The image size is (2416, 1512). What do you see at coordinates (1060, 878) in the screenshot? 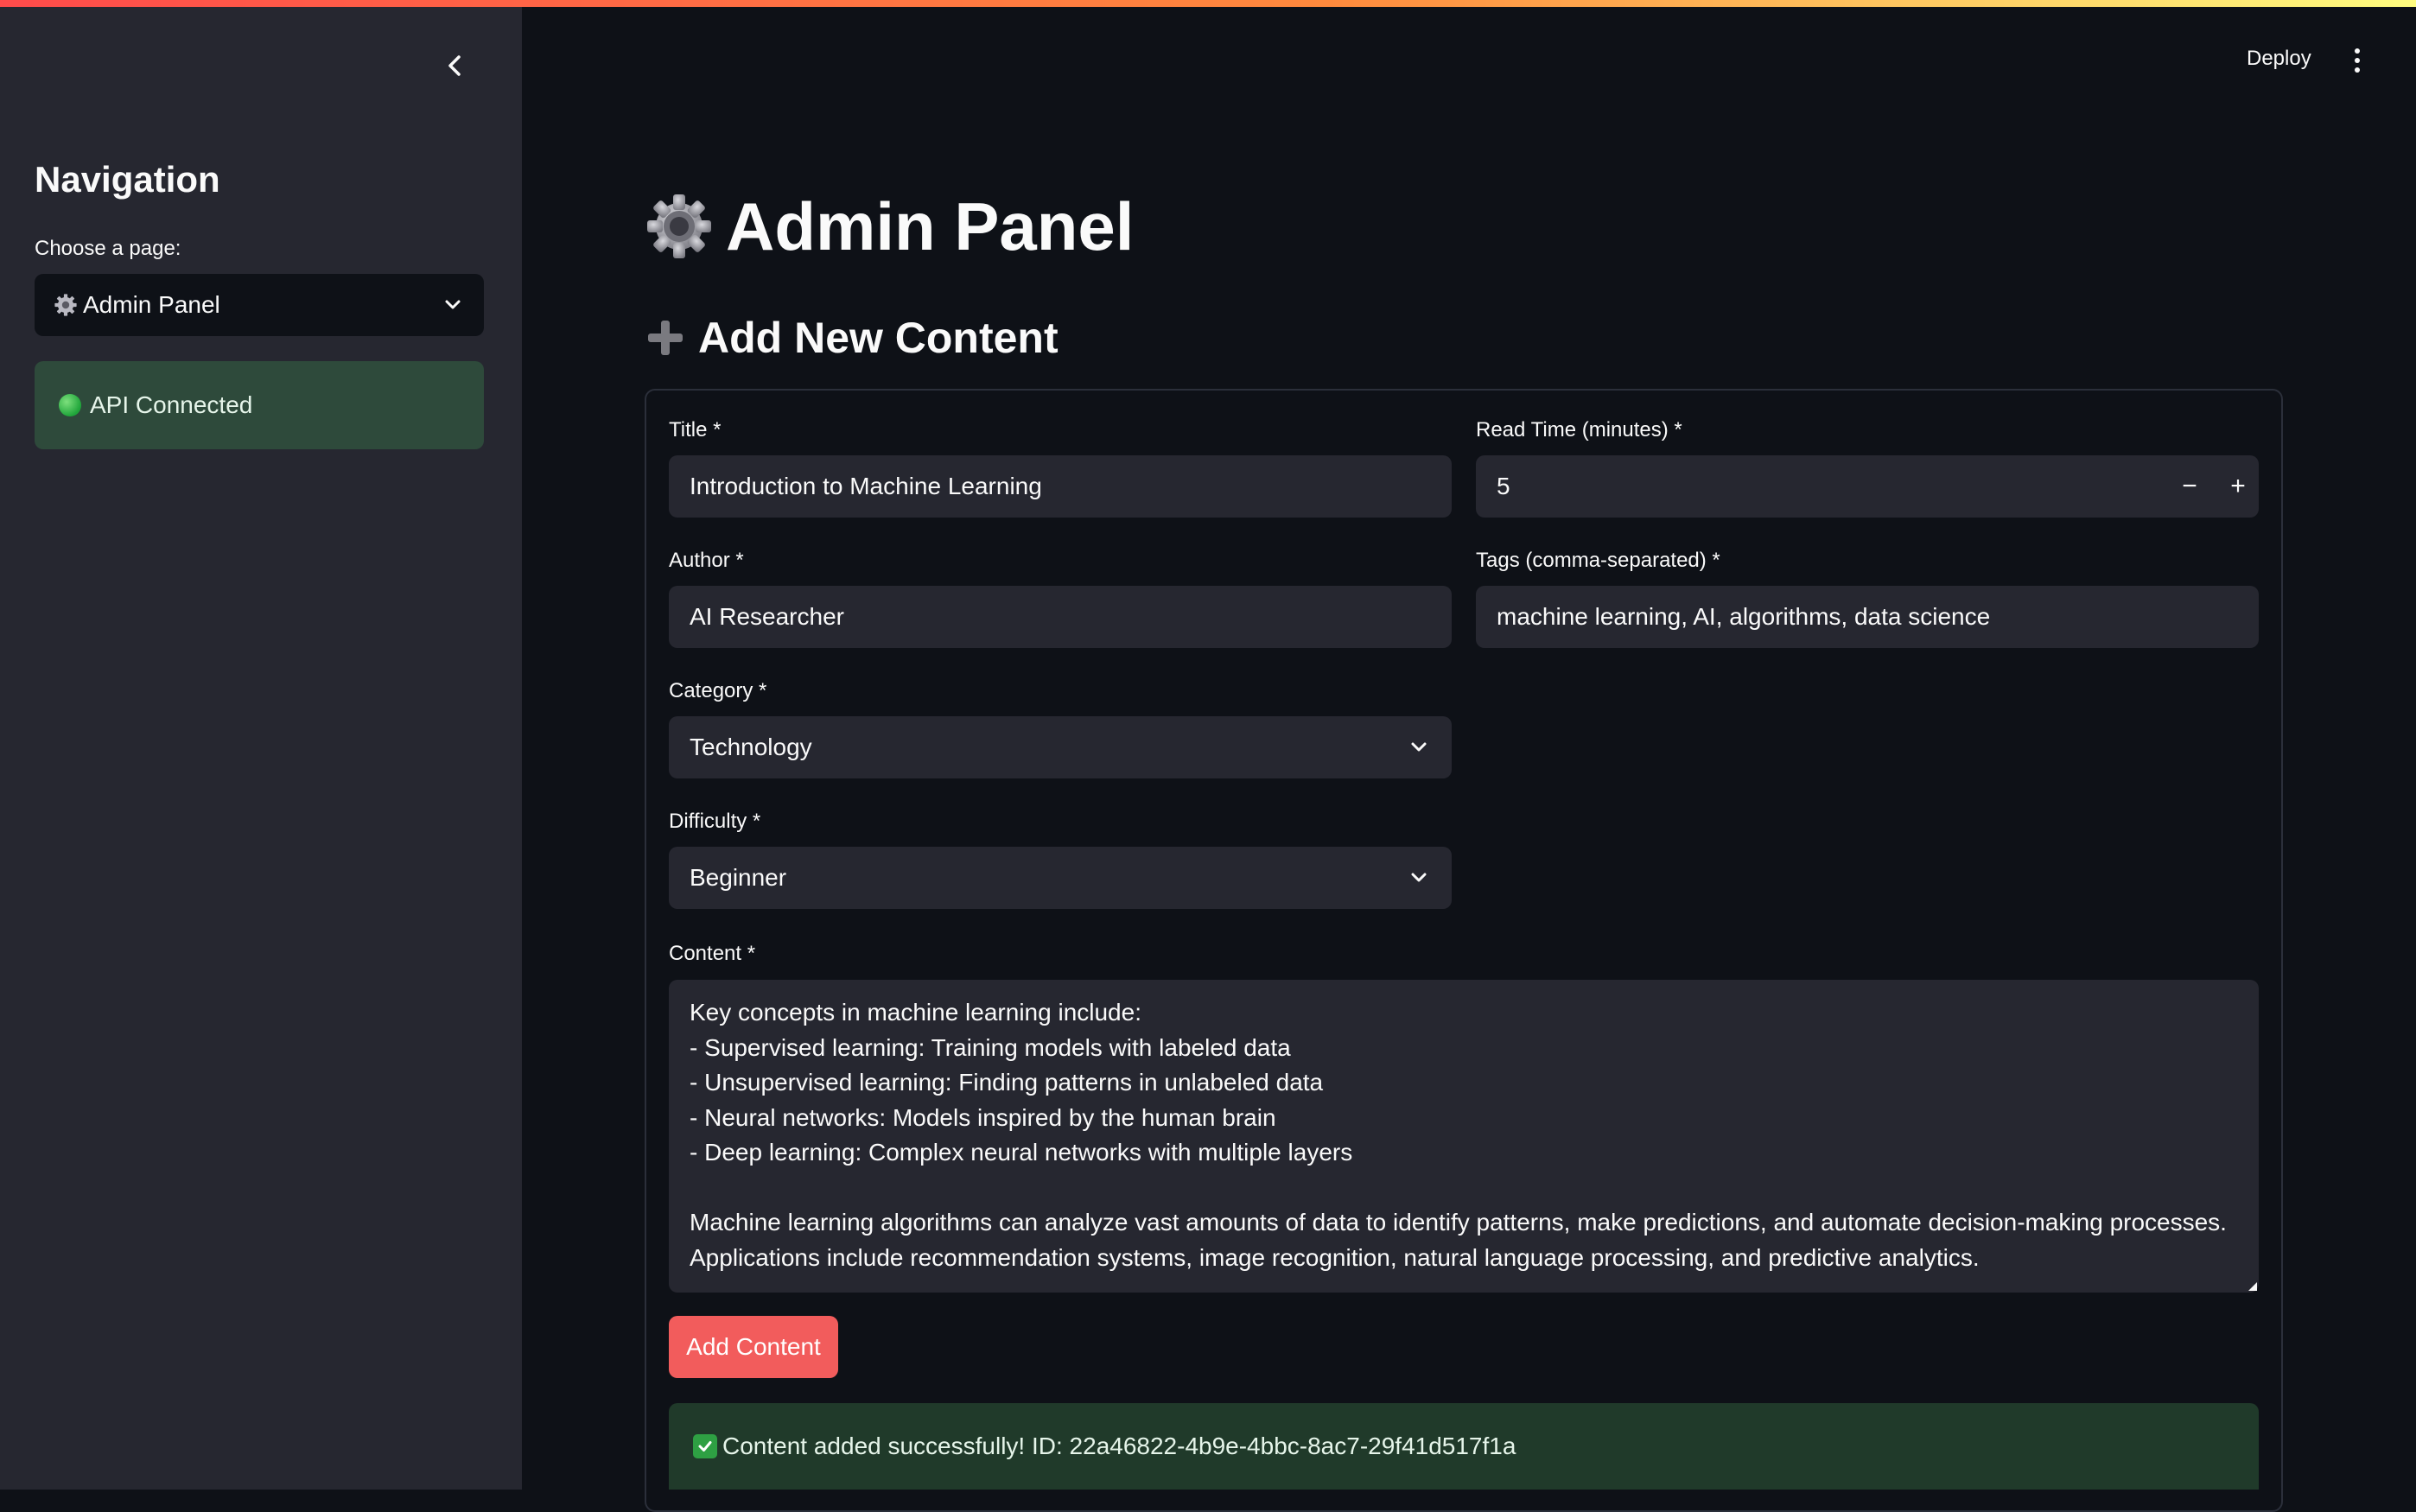
I see `difficulty-select: Beginner` at bounding box center [1060, 878].